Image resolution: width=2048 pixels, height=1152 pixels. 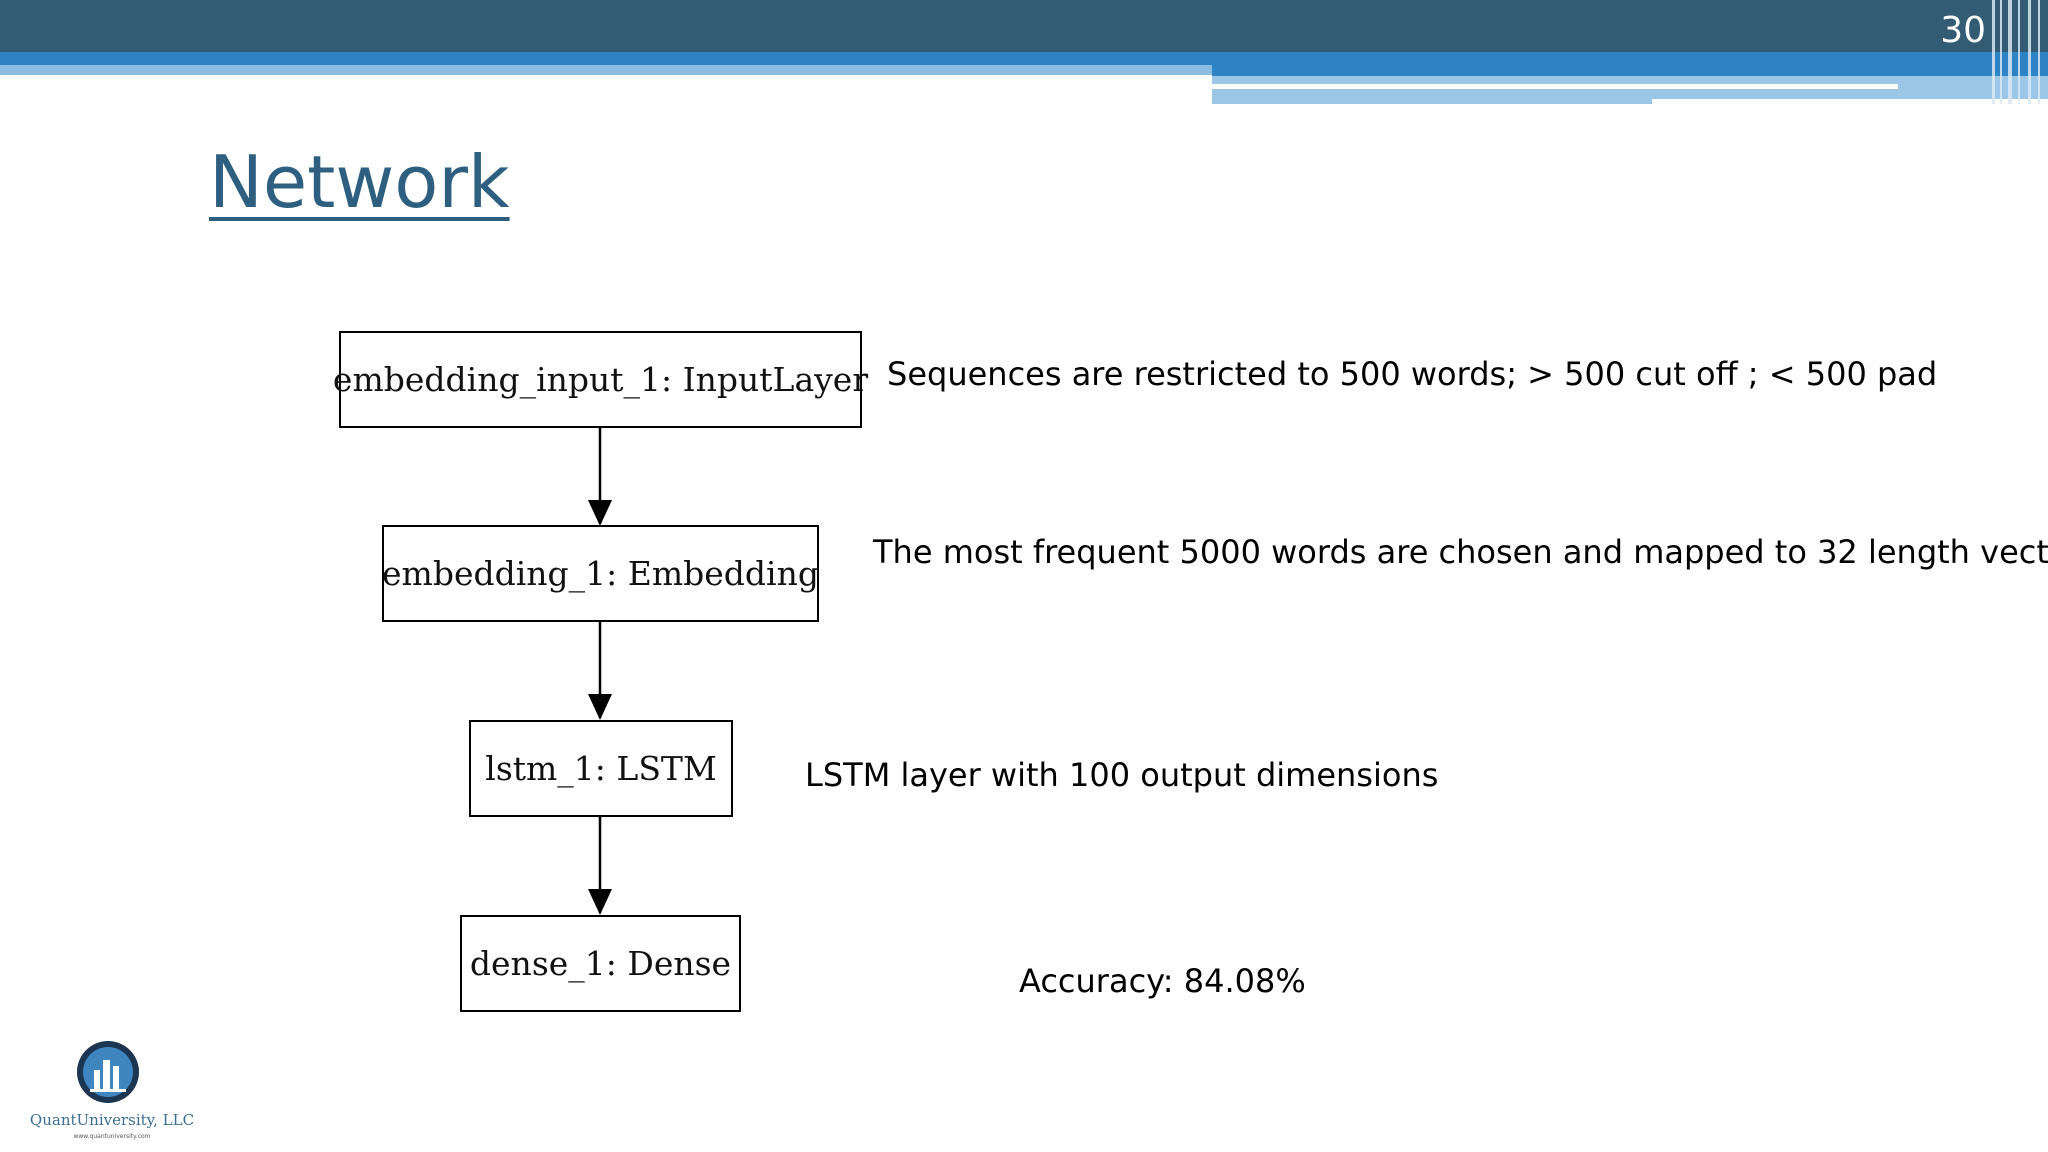 I want to click on arrowhead-input-embedding, so click(x=600, y=513).